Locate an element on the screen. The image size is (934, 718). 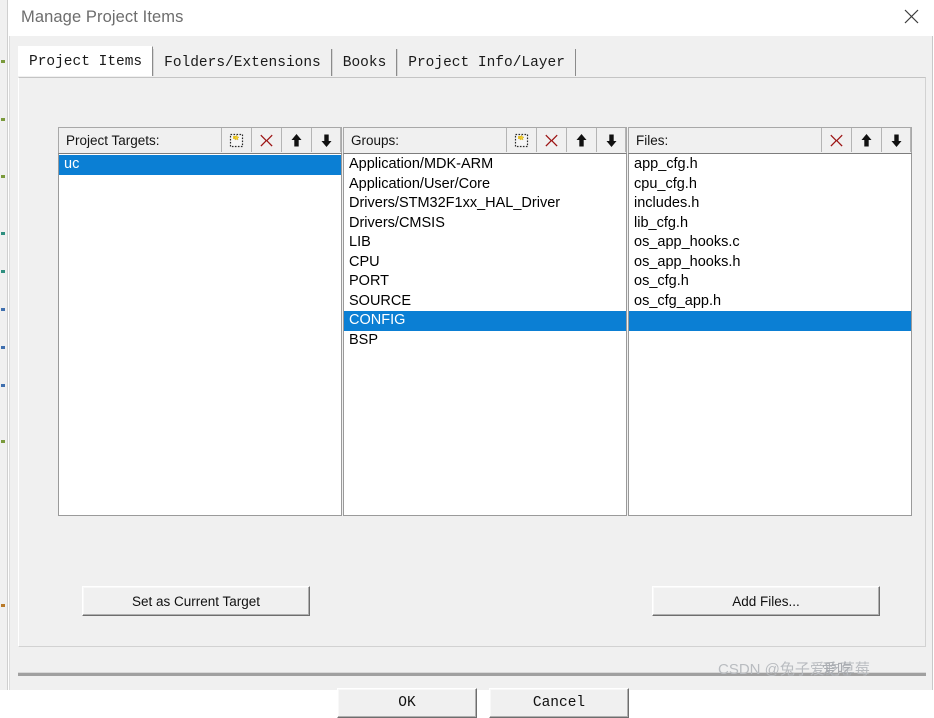
cancel-button: Cancel is located at coordinates (559, 703).